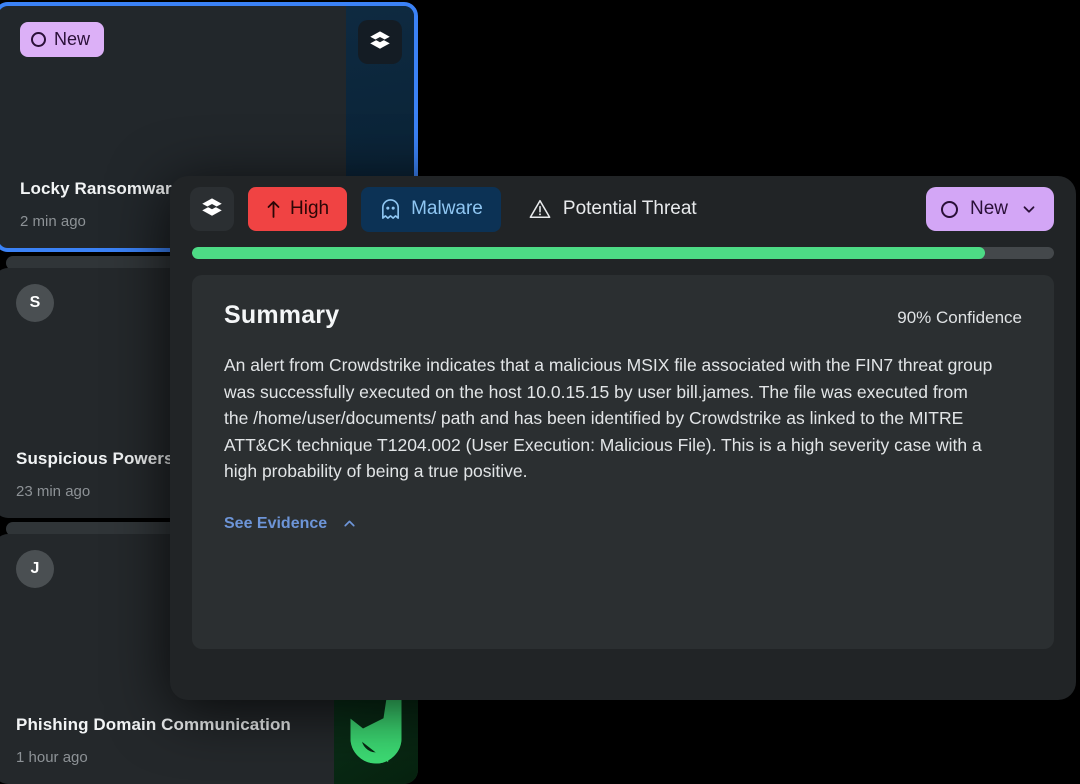 Image resolution: width=1080 pixels, height=784 pixels. What do you see at coordinates (52, 757) in the screenshot?
I see `card-timestamp: 1 hour ago` at bounding box center [52, 757].